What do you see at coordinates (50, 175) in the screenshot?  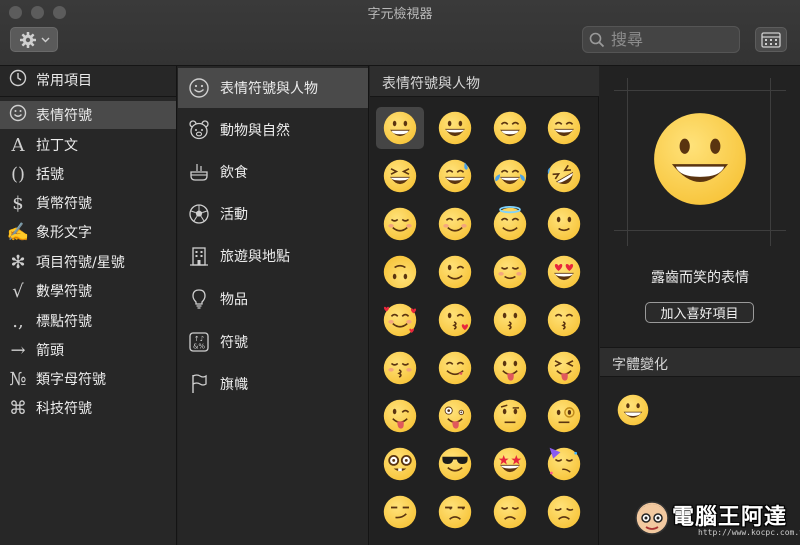 I see `sidebar-item-label: 括號` at bounding box center [50, 175].